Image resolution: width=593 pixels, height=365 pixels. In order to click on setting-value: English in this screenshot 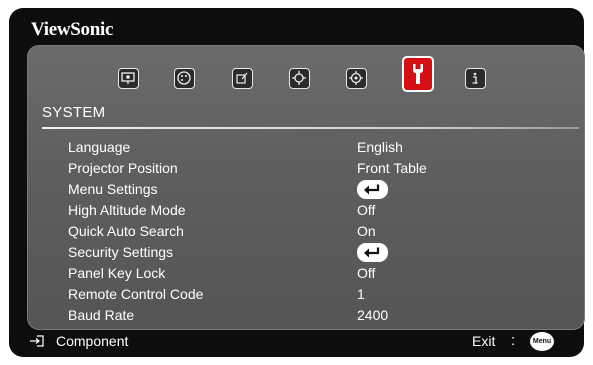, I will do `click(380, 147)`.